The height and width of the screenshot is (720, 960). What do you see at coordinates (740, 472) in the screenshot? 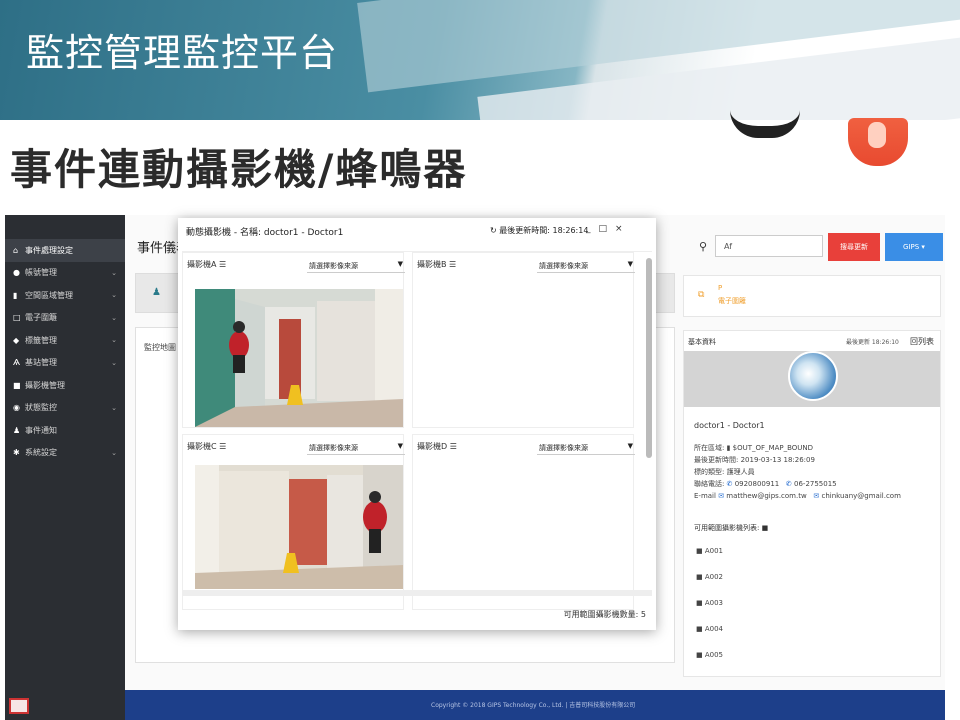
I see `type-value: 護理人員` at bounding box center [740, 472].